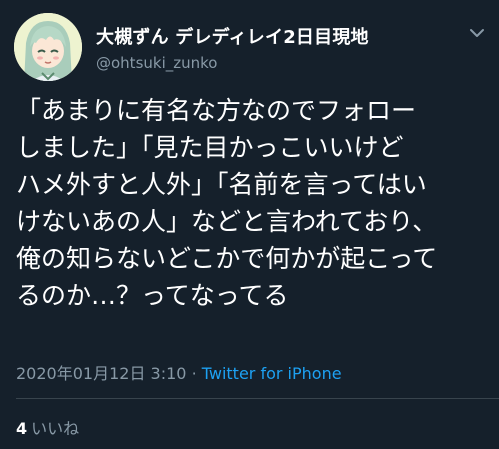 This screenshot has height=449, width=499. I want to click on likes-count: 4, so click(22, 428).